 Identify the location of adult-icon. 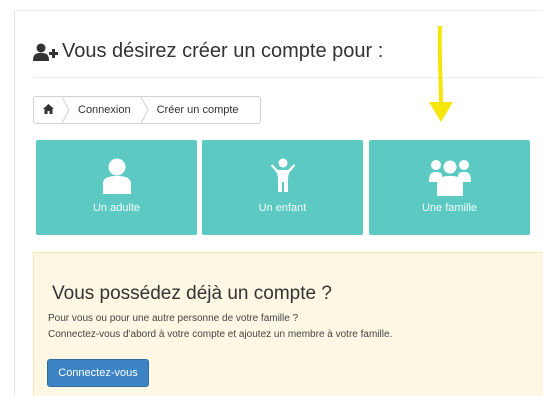
(117, 178).